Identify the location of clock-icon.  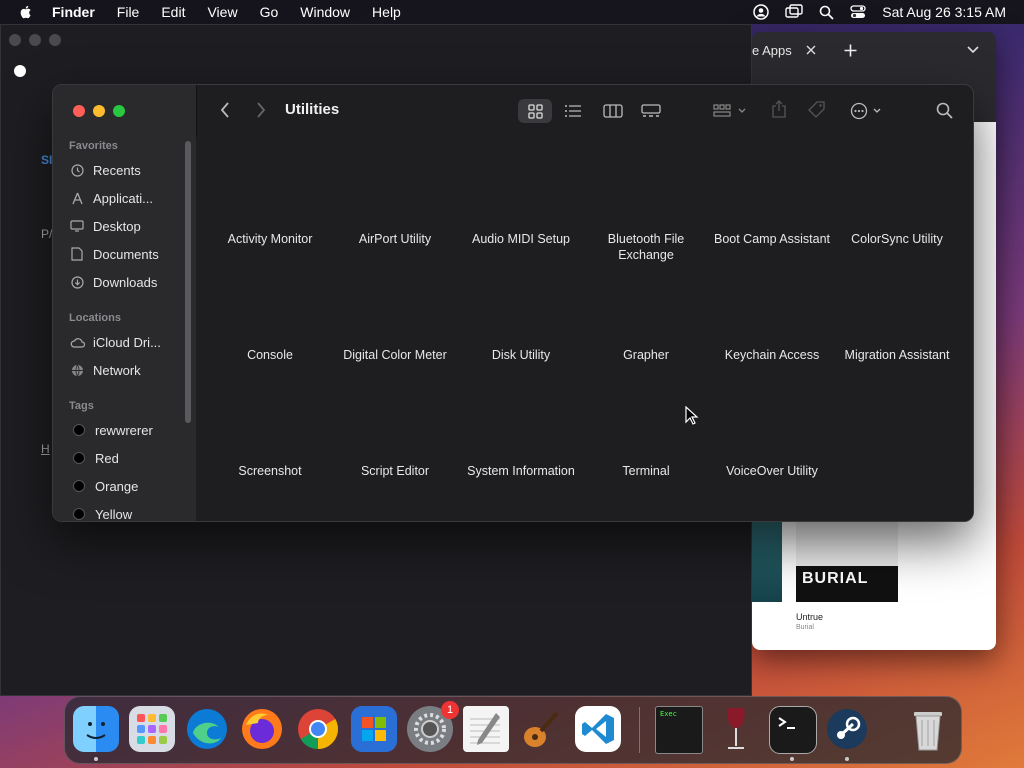
(77, 170).